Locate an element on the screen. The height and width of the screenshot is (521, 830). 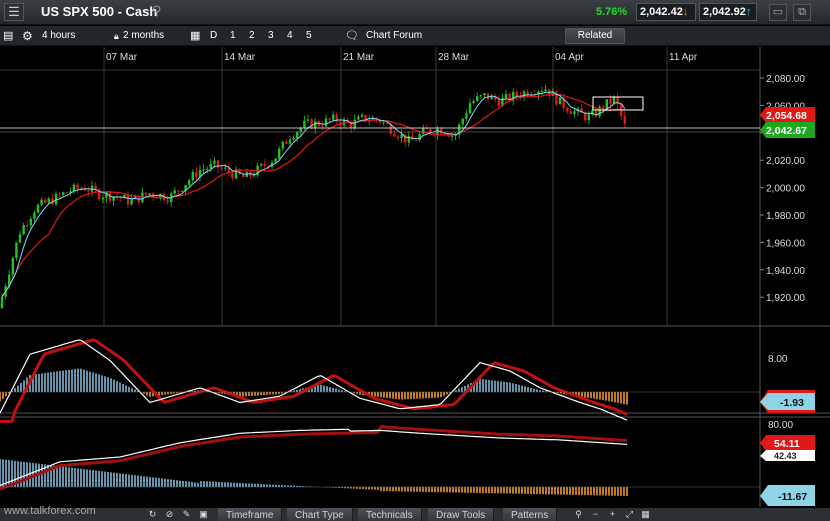
grid-icon: ▦ is located at coordinates (645, 514).